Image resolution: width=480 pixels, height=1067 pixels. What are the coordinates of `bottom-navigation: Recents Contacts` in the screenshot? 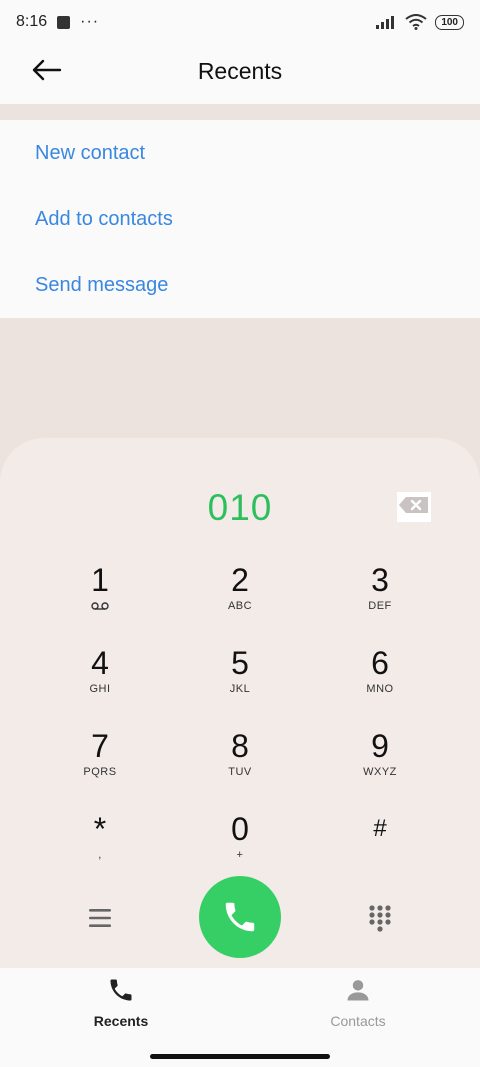 It's located at (240, 1017).